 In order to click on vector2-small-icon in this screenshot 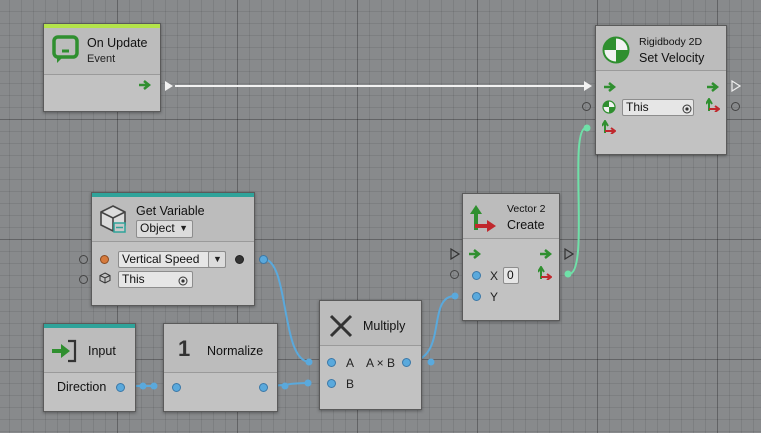, I will do `click(713, 106)`.